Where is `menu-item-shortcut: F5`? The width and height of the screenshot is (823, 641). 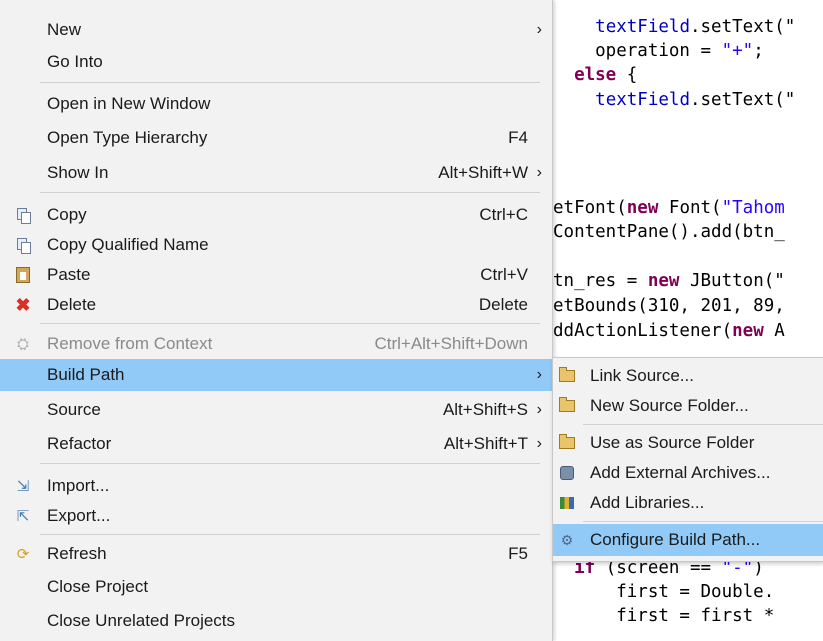
menu-item-shortcut: F5 is located at coordinates (518, 553).